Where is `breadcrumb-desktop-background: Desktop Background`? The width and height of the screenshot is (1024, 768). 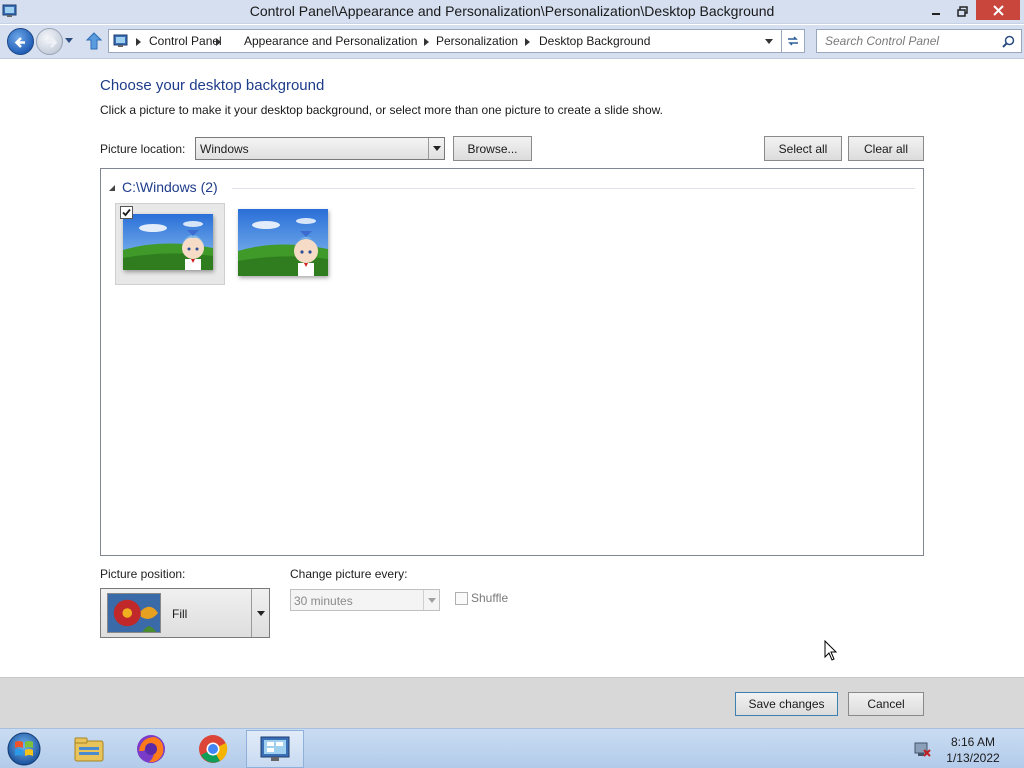 breadcrumb-desktop-background: Desktop Background is located at coordinates (594, 41).